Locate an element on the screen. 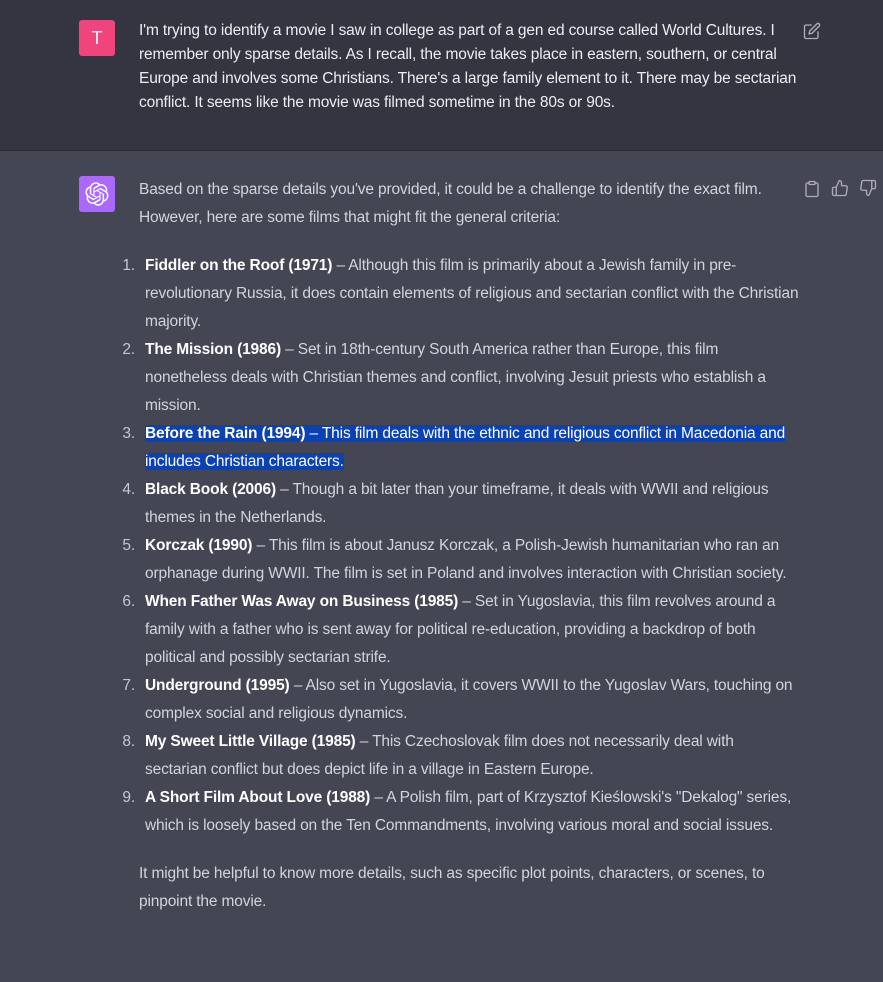 The width and height of the screenshot is (883, 982). user-avatar: T is located at coordinates (97, 38).